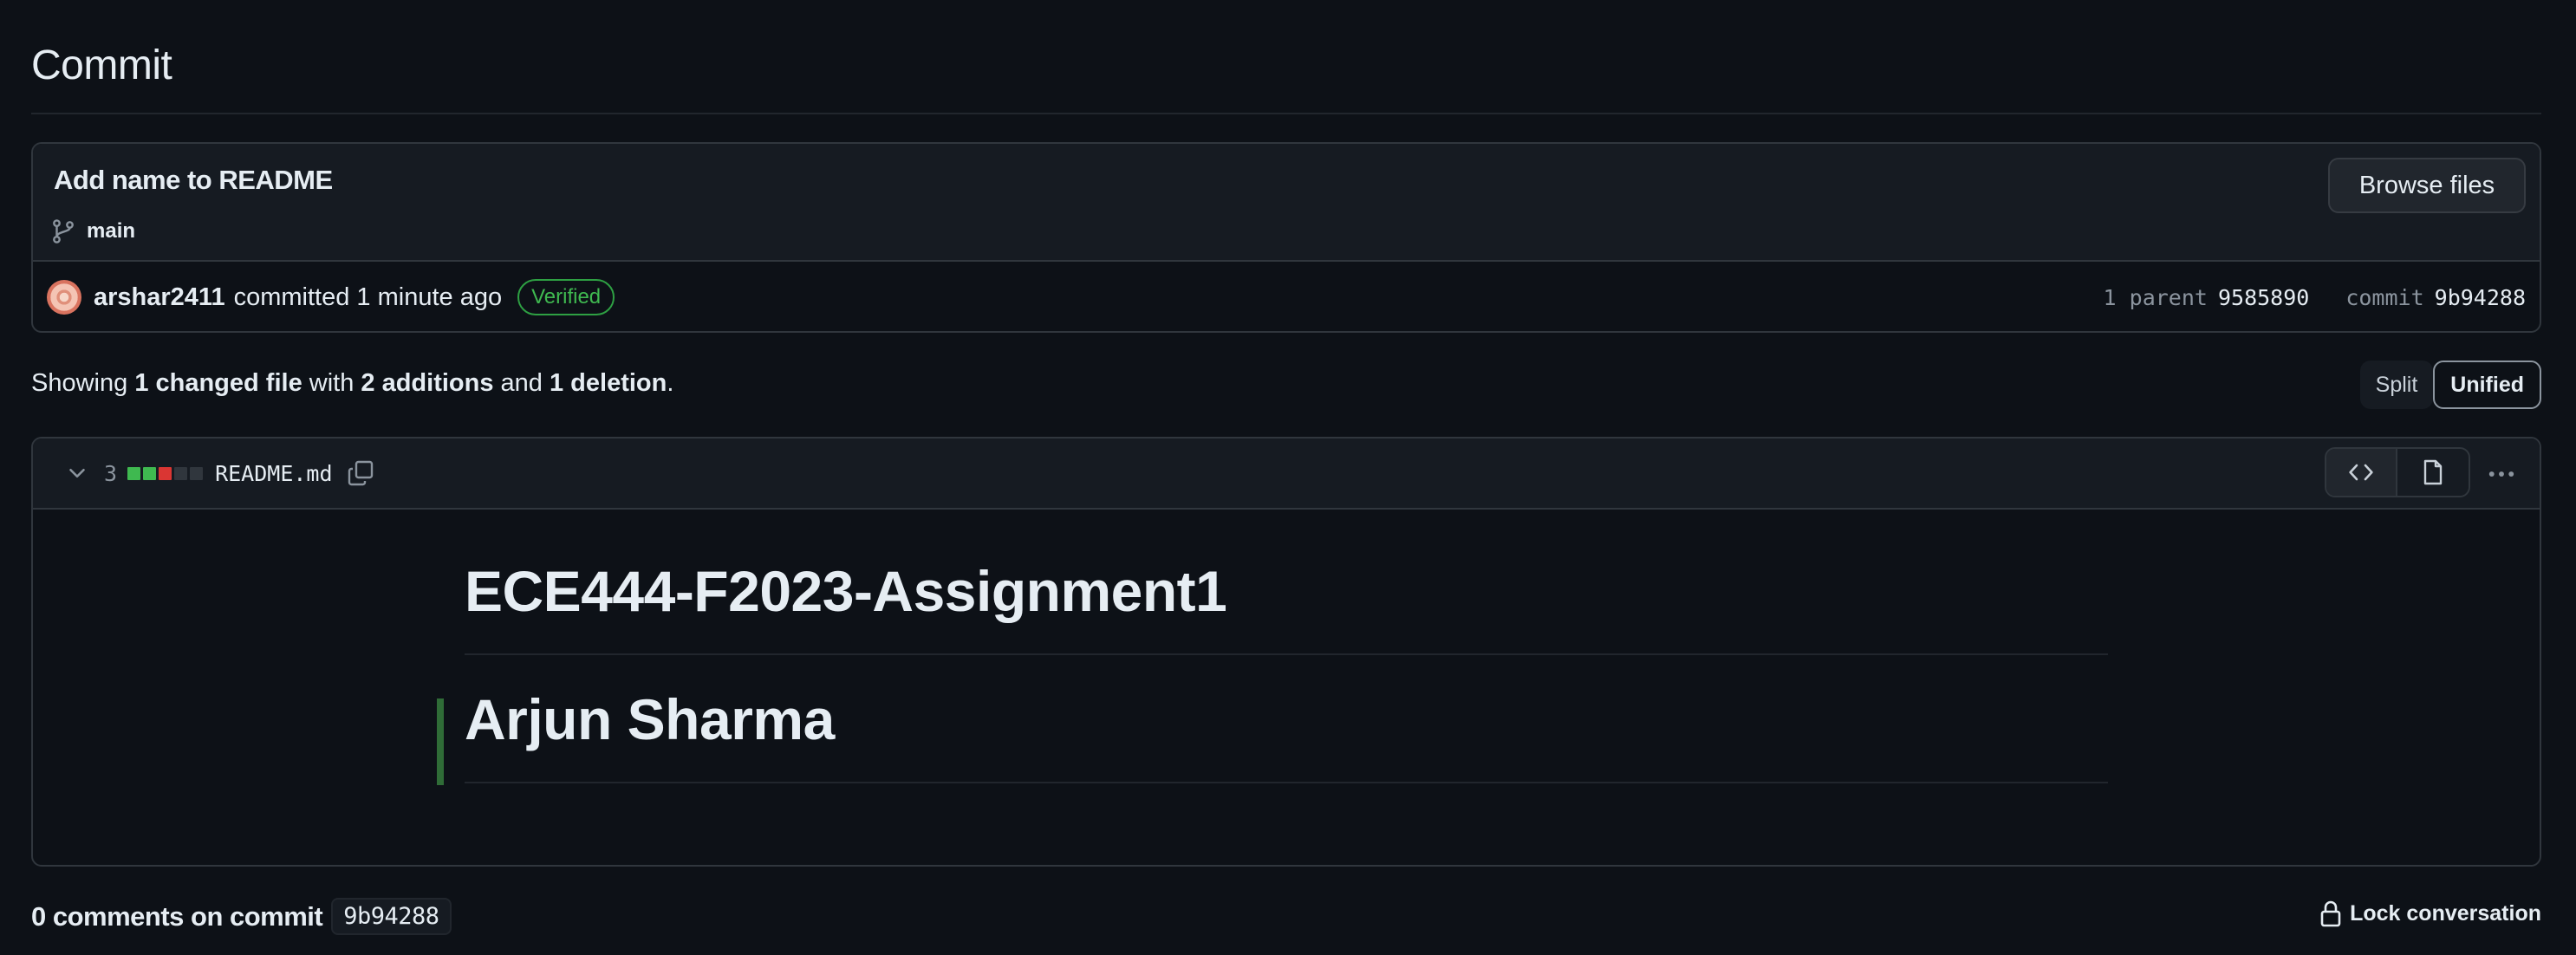 The image size is (2576, 955). What do you see at coordinates (218, 383) in the screenshot?
I see `summary-files: 1 changed file` at bounding box center [218, 383].